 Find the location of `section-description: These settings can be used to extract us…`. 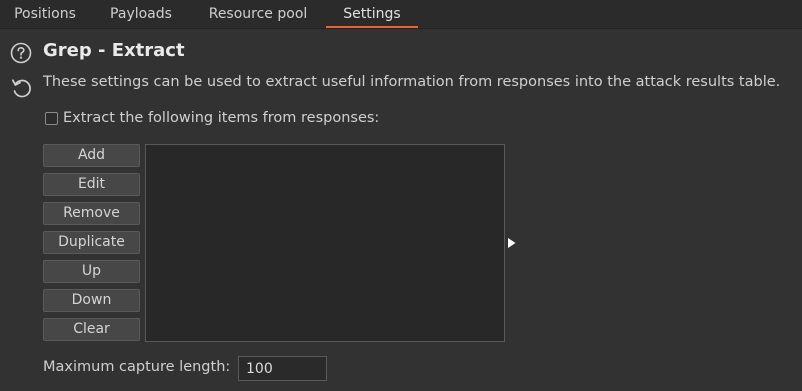

section-description: These settings can be used to extract us… is located at coordinates (412, 82).